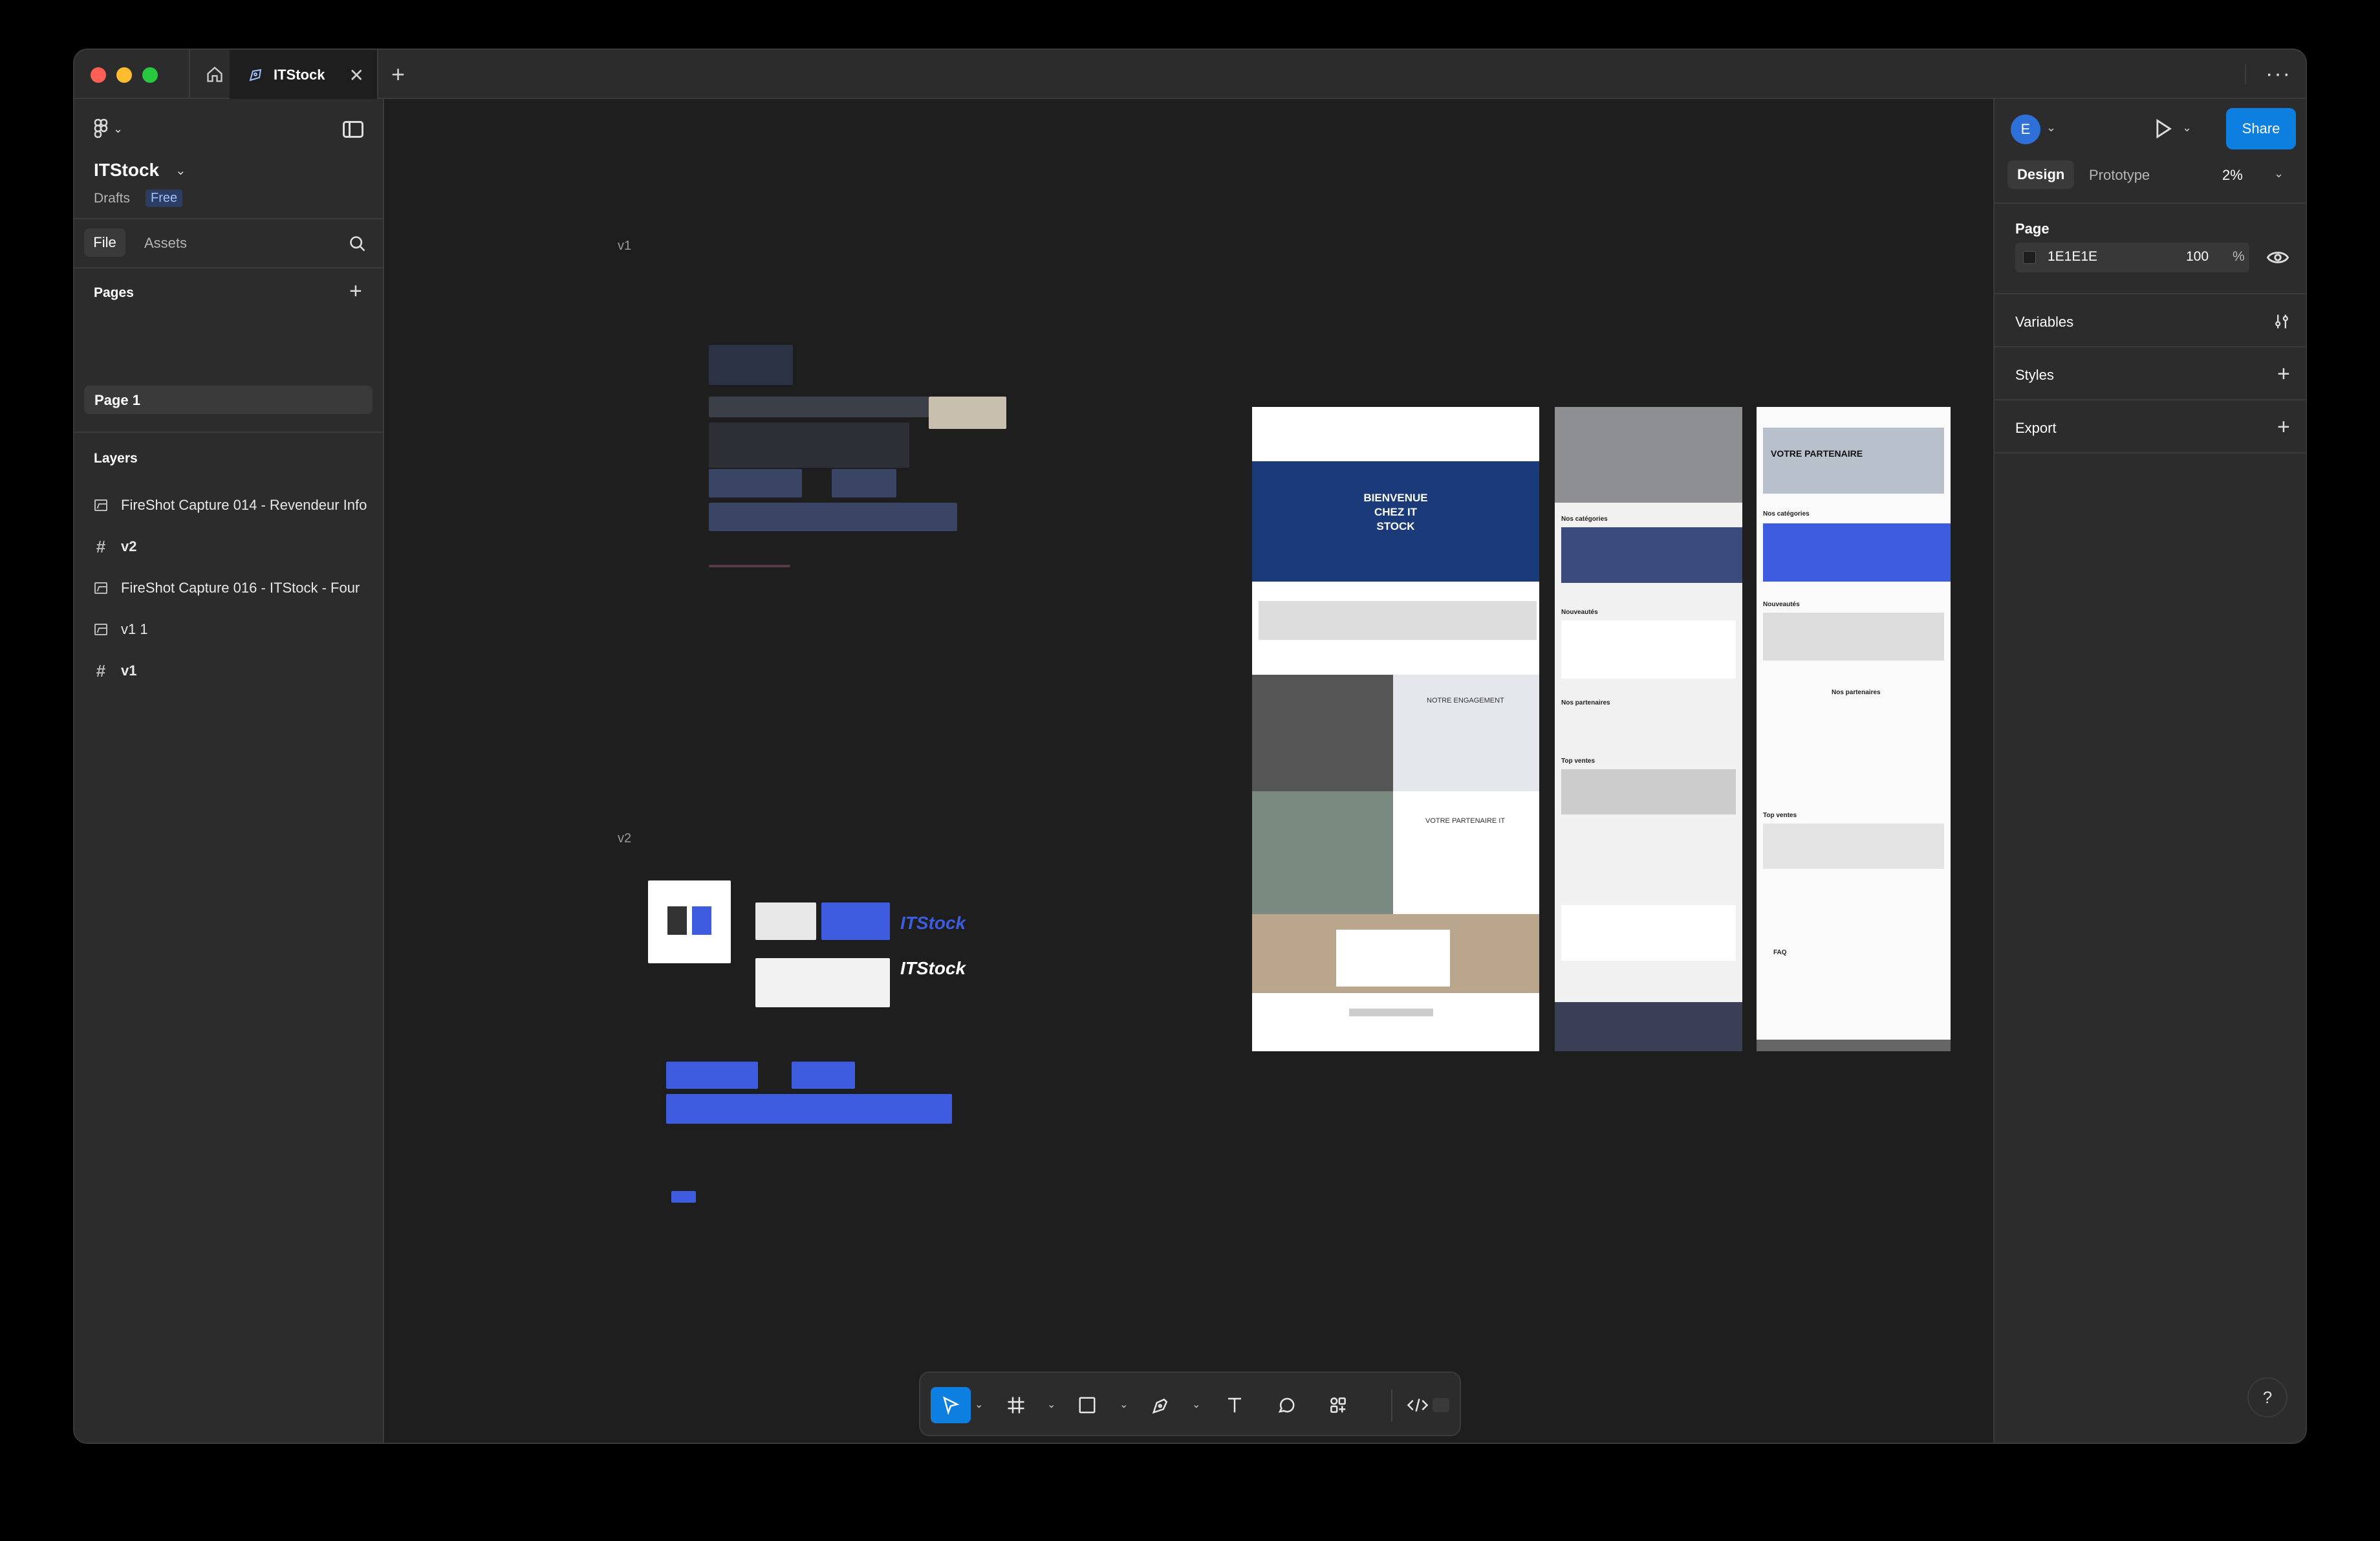  Describe the element at coordinates (355, 291) in the screenshot. I see `add-page-icon: +` at that location.